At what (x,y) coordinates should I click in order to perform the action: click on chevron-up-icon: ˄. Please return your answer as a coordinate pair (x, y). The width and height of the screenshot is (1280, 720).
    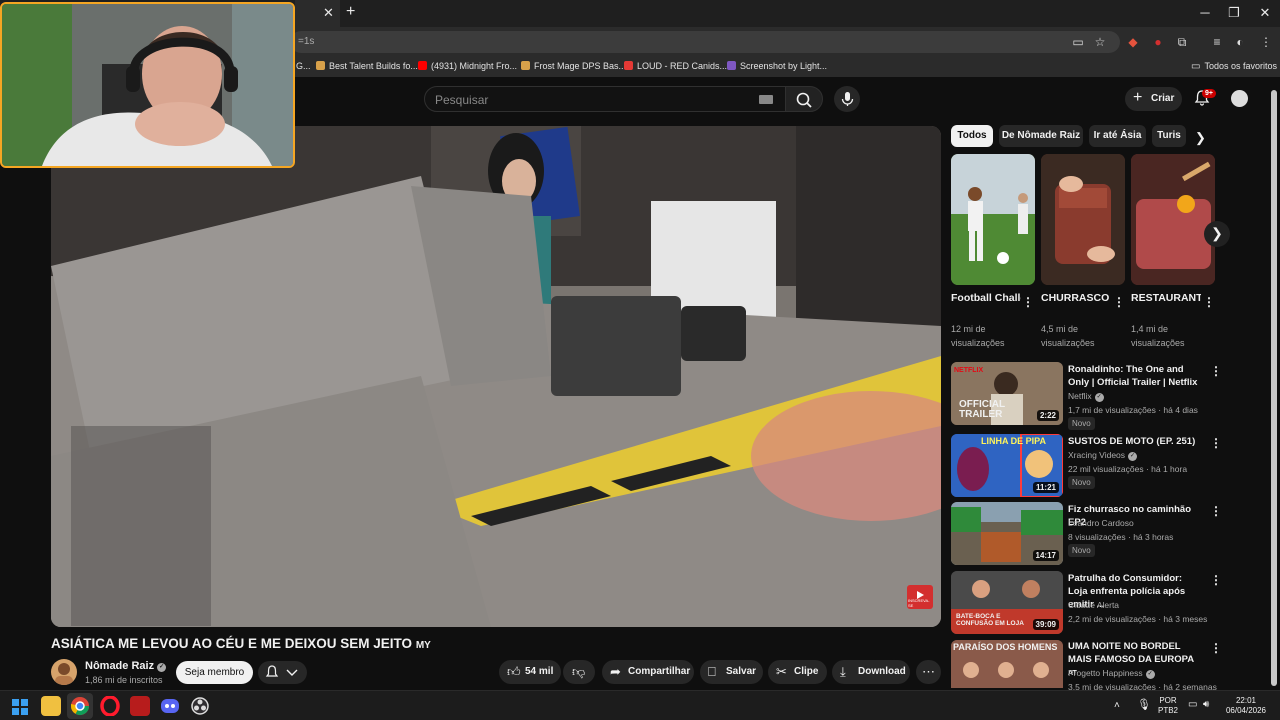
    Looking at the image, I should click on (1117, 706).